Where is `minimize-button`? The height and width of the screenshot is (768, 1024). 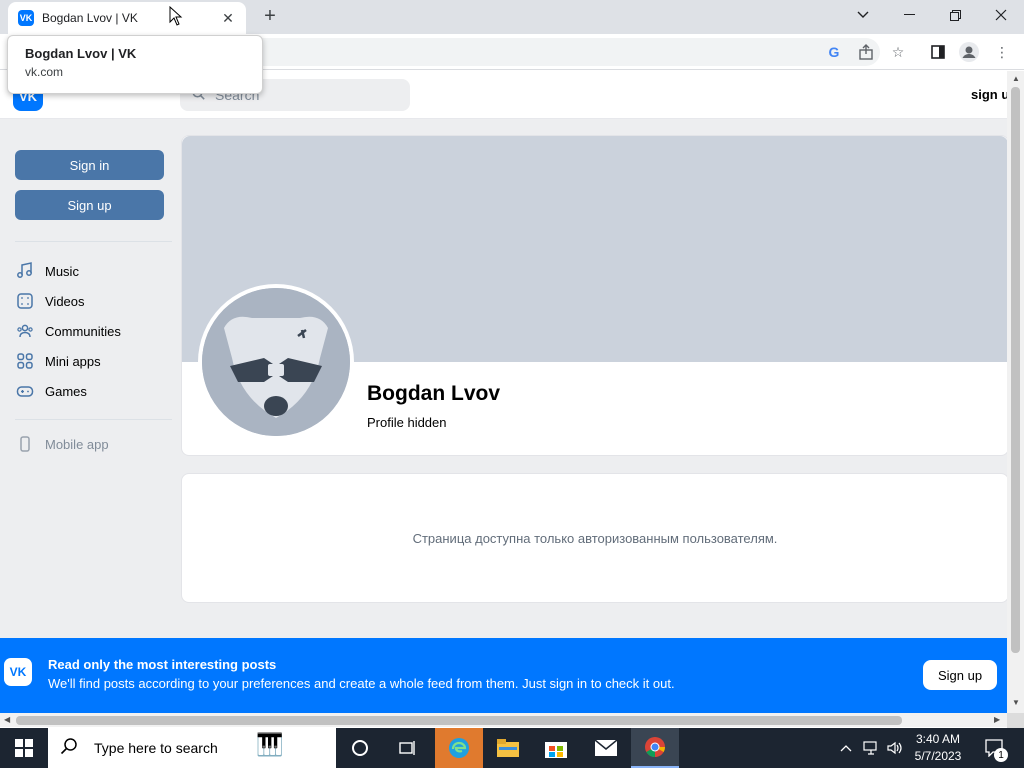 minimize-button is located at coordinates (909, 15).